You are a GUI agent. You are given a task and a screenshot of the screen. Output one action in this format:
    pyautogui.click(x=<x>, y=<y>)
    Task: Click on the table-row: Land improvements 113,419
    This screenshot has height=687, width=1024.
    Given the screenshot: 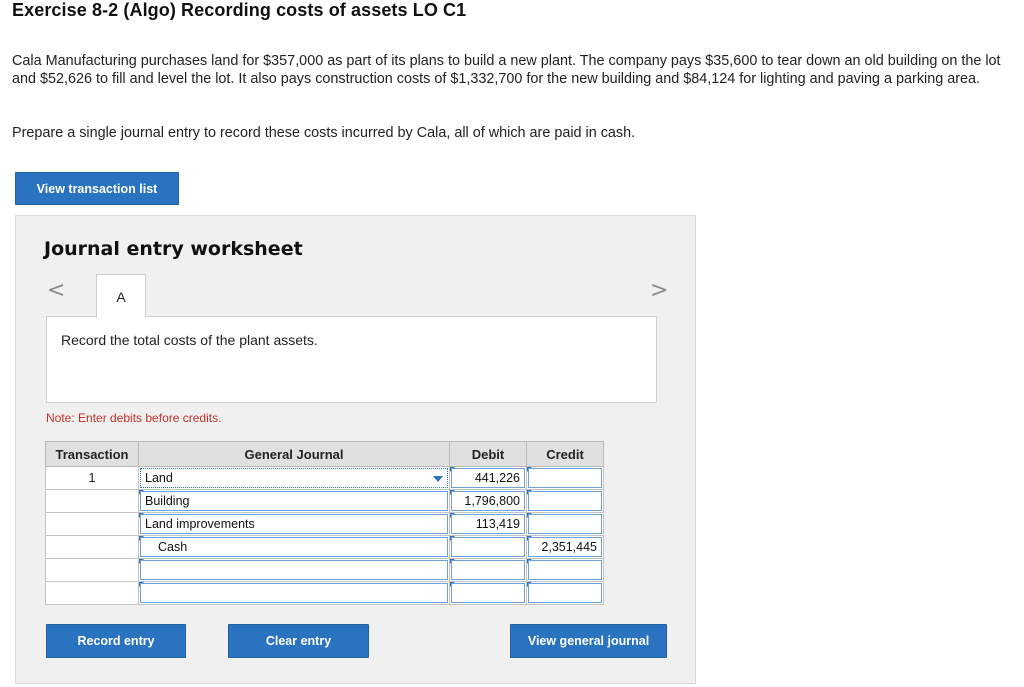 What is the action you would take?
    pyautogui.click(x=324, y=524)
    